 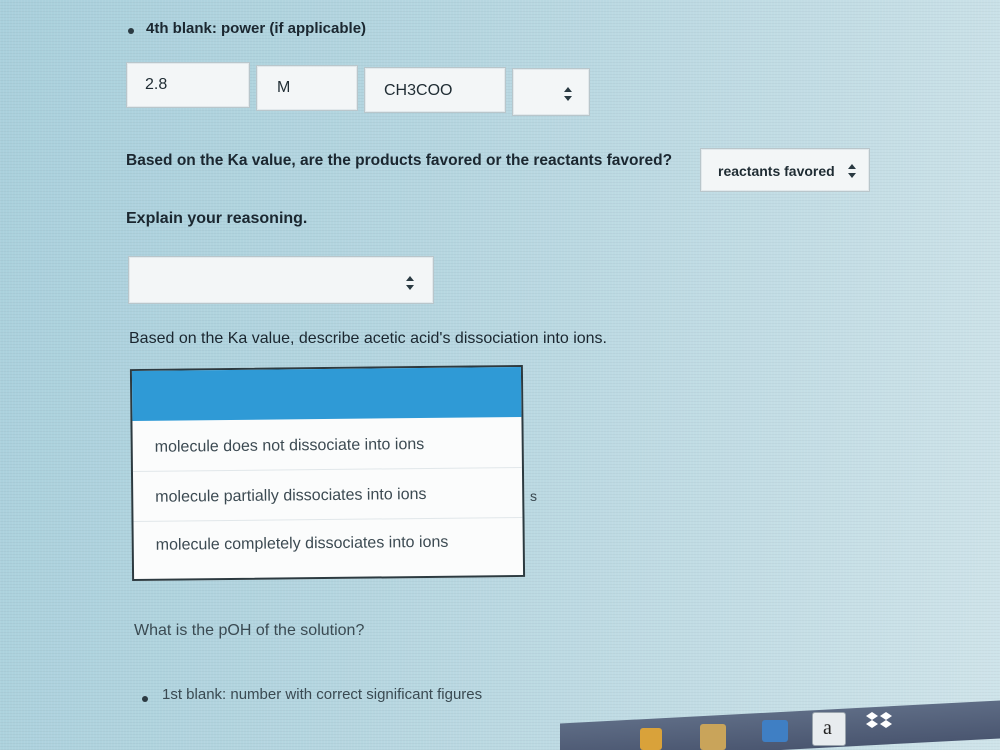 What do you see at coordinates (533, 496) in the screenshot?
I see `hidden-select-fragment: s` at bounding box center [533, 496].